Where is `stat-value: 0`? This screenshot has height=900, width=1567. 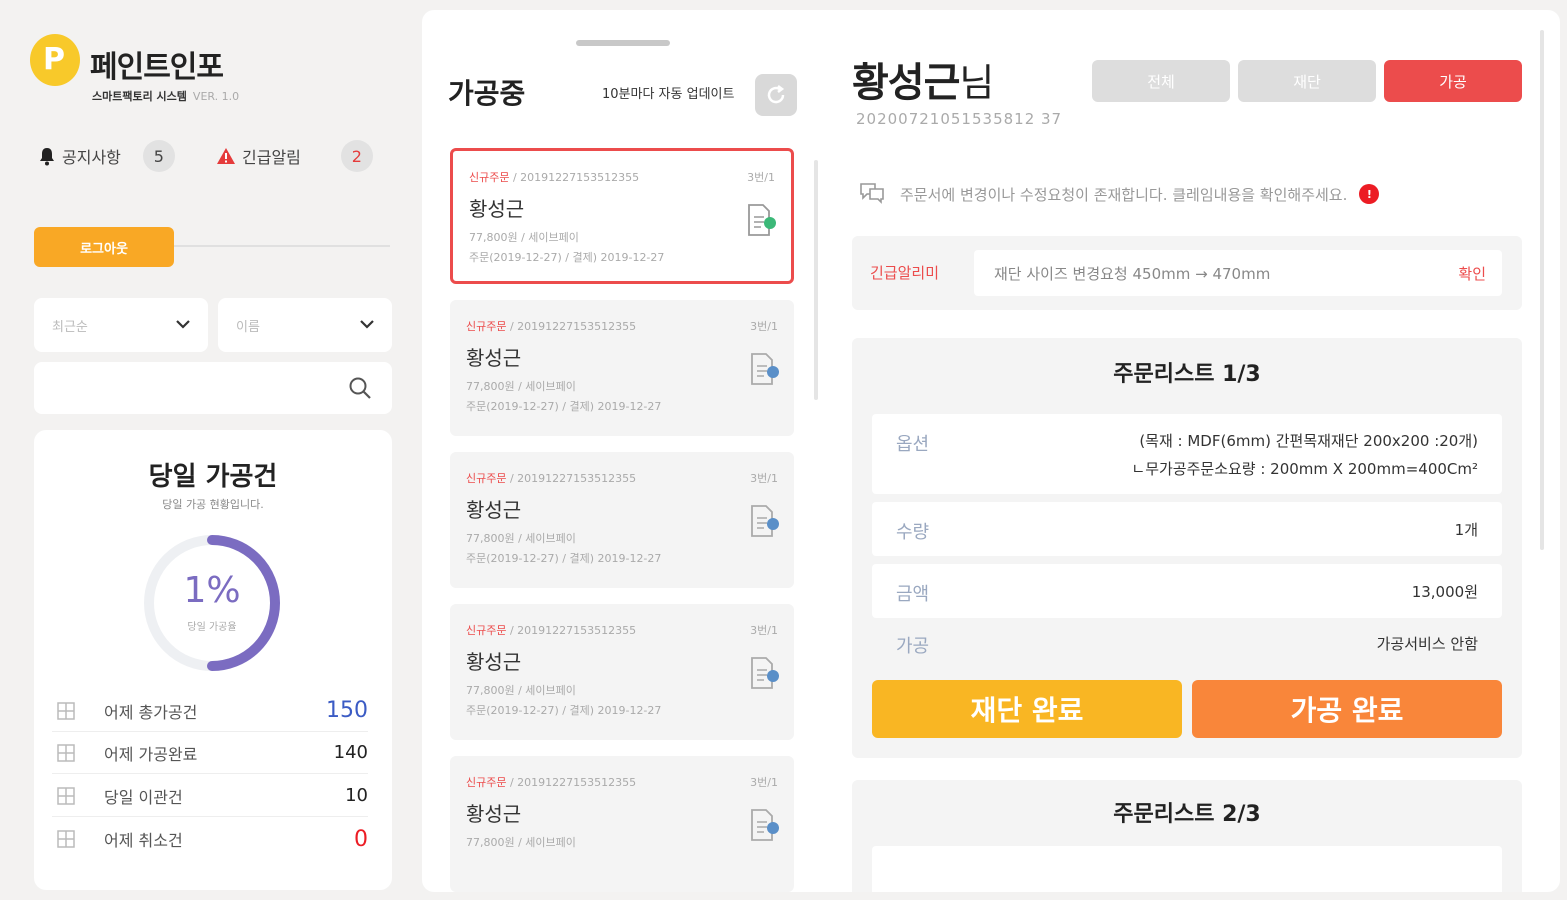 stat-value: 0 is located at coordinates (361, 839).